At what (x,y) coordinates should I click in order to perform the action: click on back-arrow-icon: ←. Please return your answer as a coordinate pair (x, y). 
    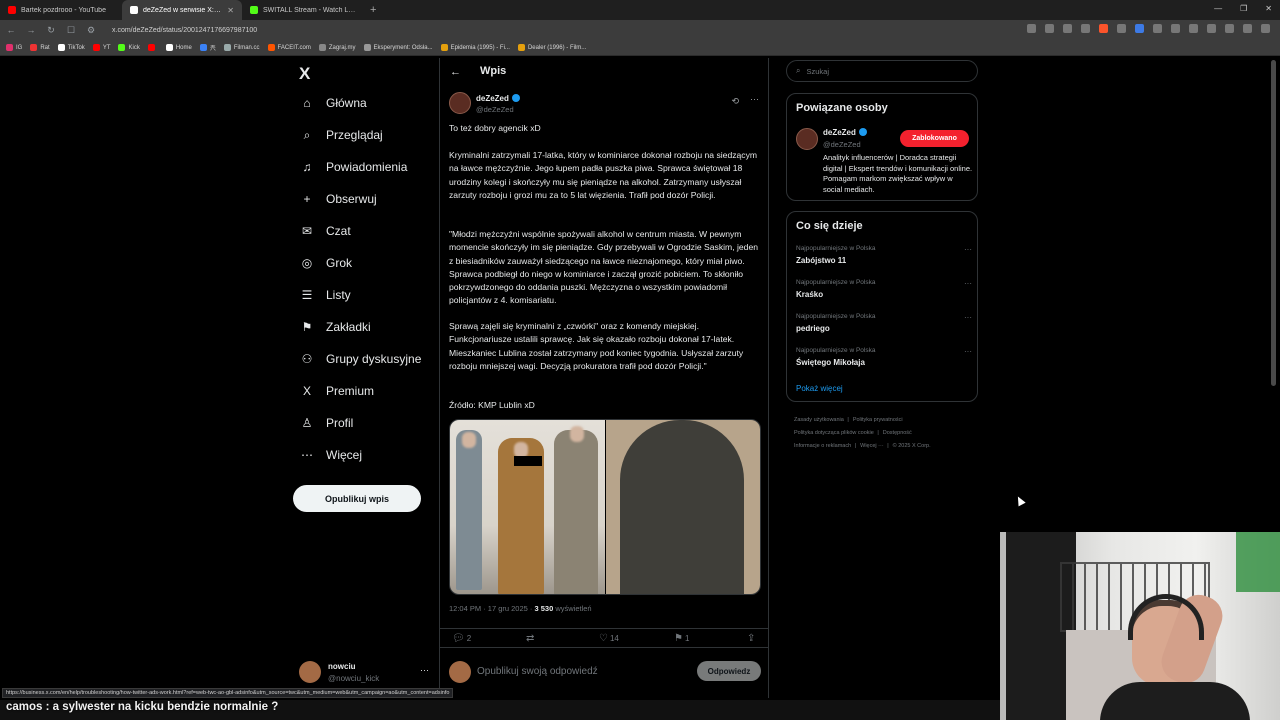
    Looking at the image, I should click on (455, 72).